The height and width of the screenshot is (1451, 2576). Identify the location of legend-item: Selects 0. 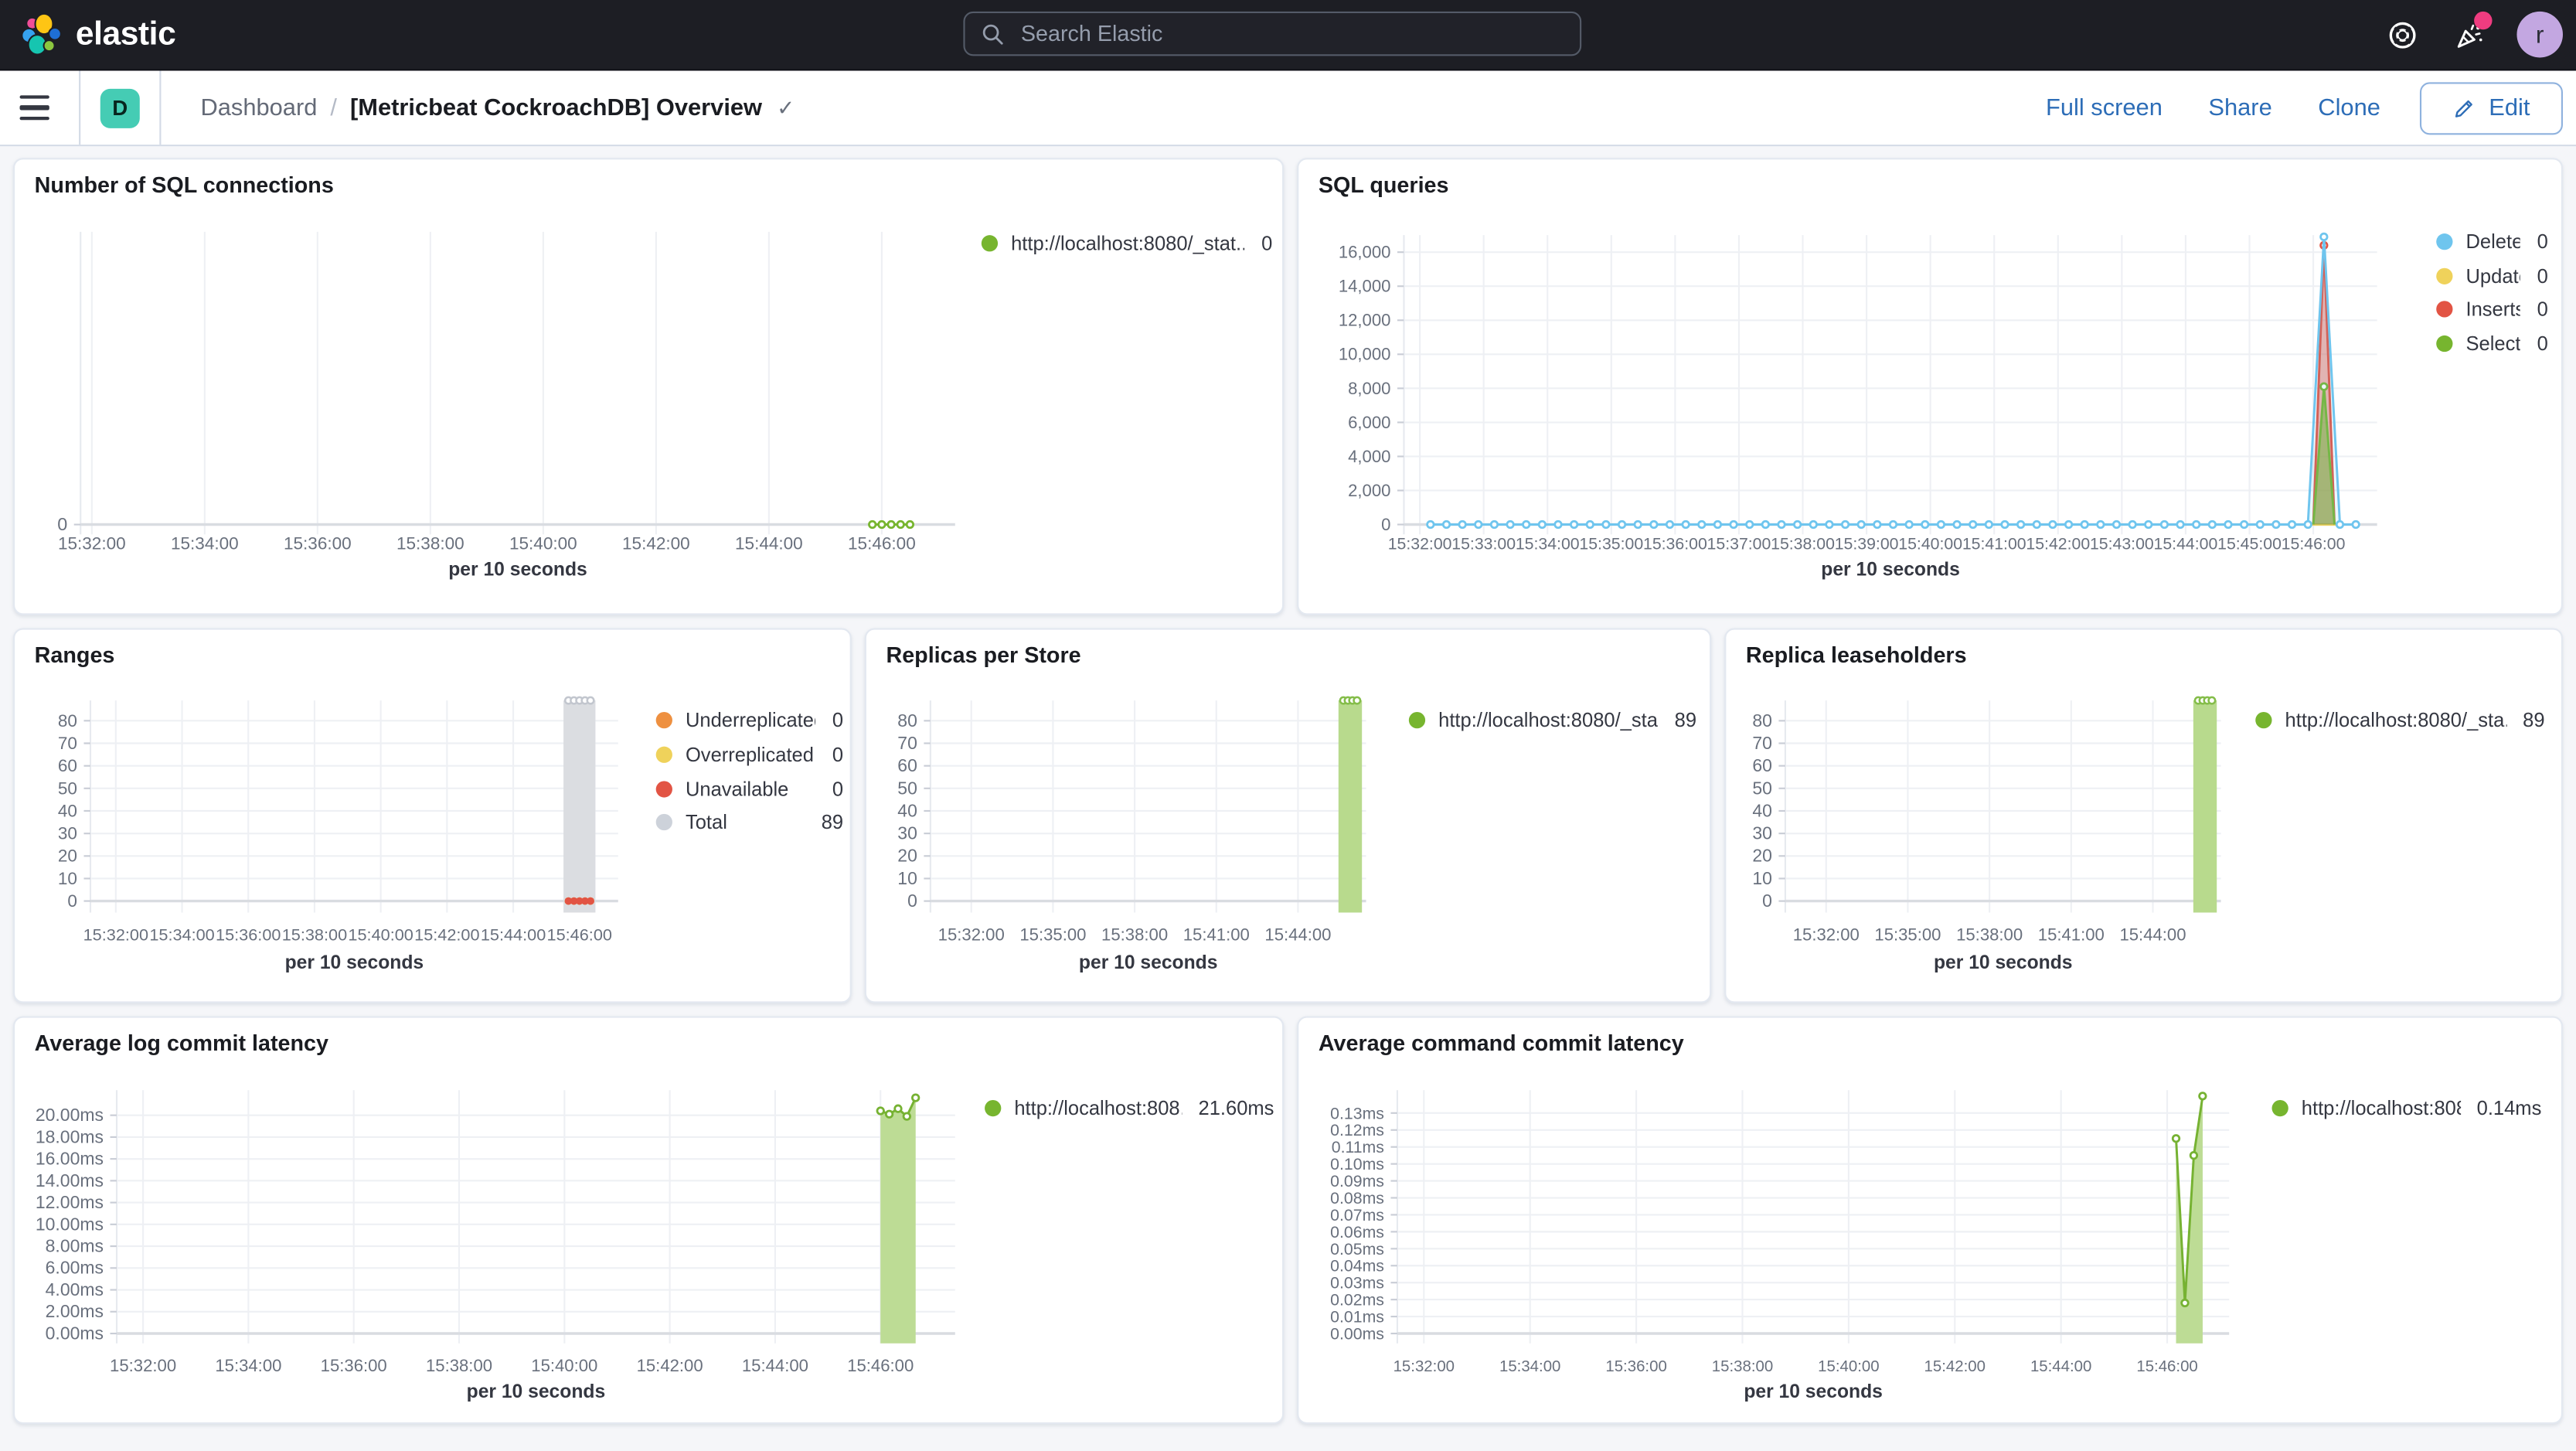
(2492, 344).